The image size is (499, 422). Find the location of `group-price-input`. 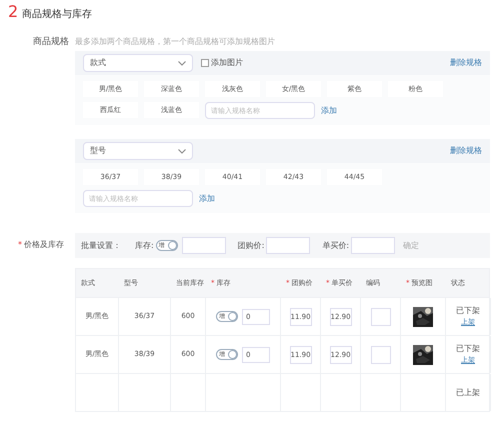

group-price-input is located at coordinates (288, 245).